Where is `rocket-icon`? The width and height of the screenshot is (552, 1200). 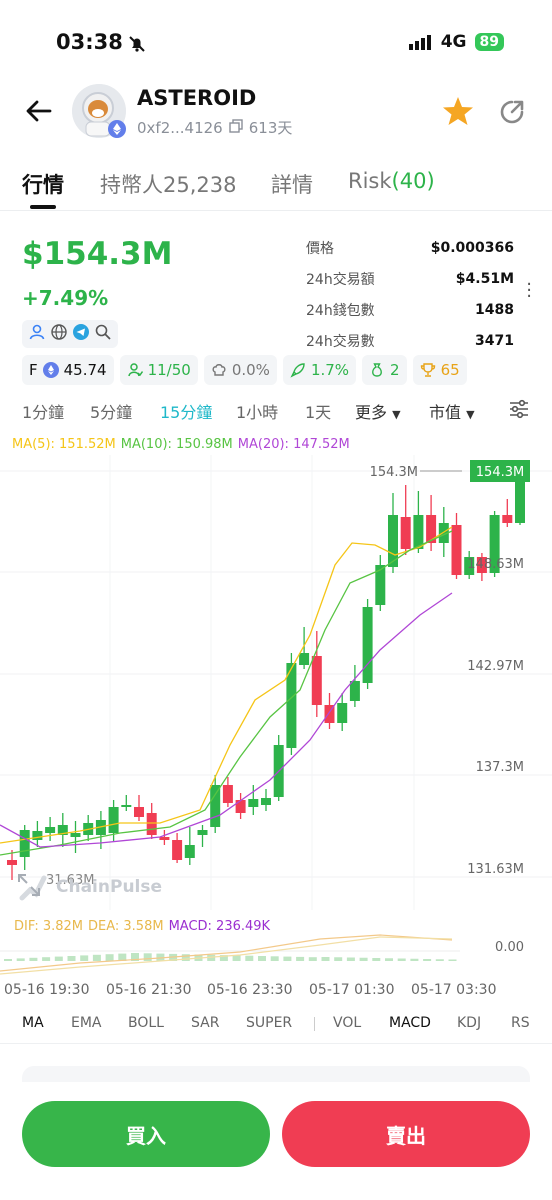 rocket-icon is located at coordinates (297, 370).